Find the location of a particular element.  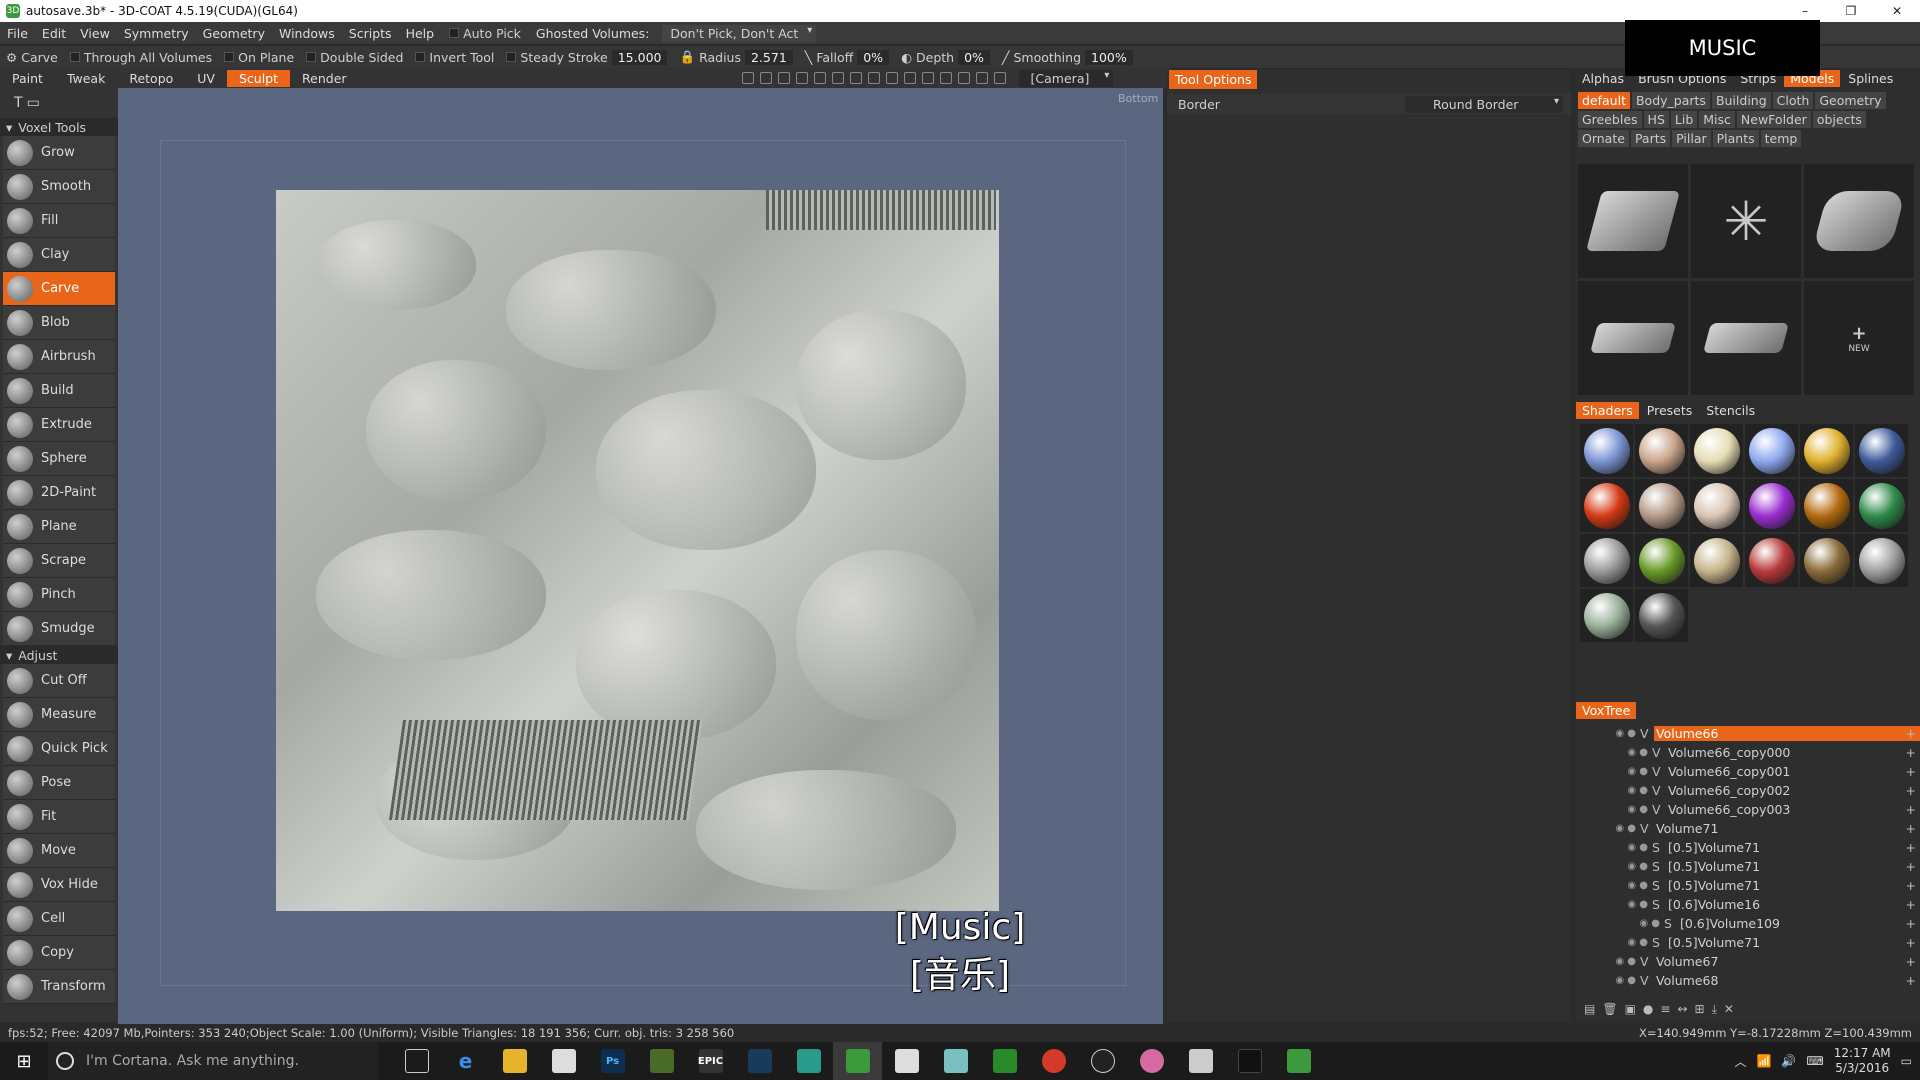

menu-symmetry: Symmetry is located at coordinates (156, 33).